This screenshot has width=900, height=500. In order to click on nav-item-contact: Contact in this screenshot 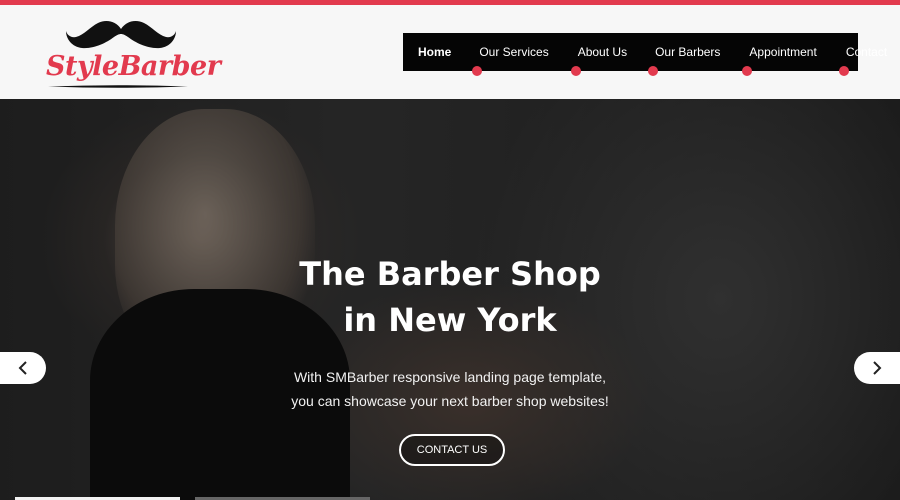, I will do `click(863, 54)`.